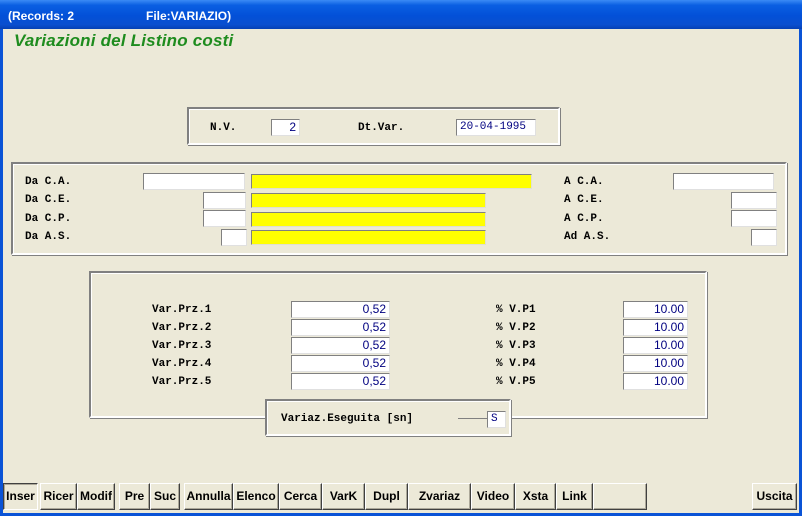  What do you see at coordinates (439, 496) in the screenshot?
I see `zvariaz-button: Zvariaz` at bounding box center [439, 496].